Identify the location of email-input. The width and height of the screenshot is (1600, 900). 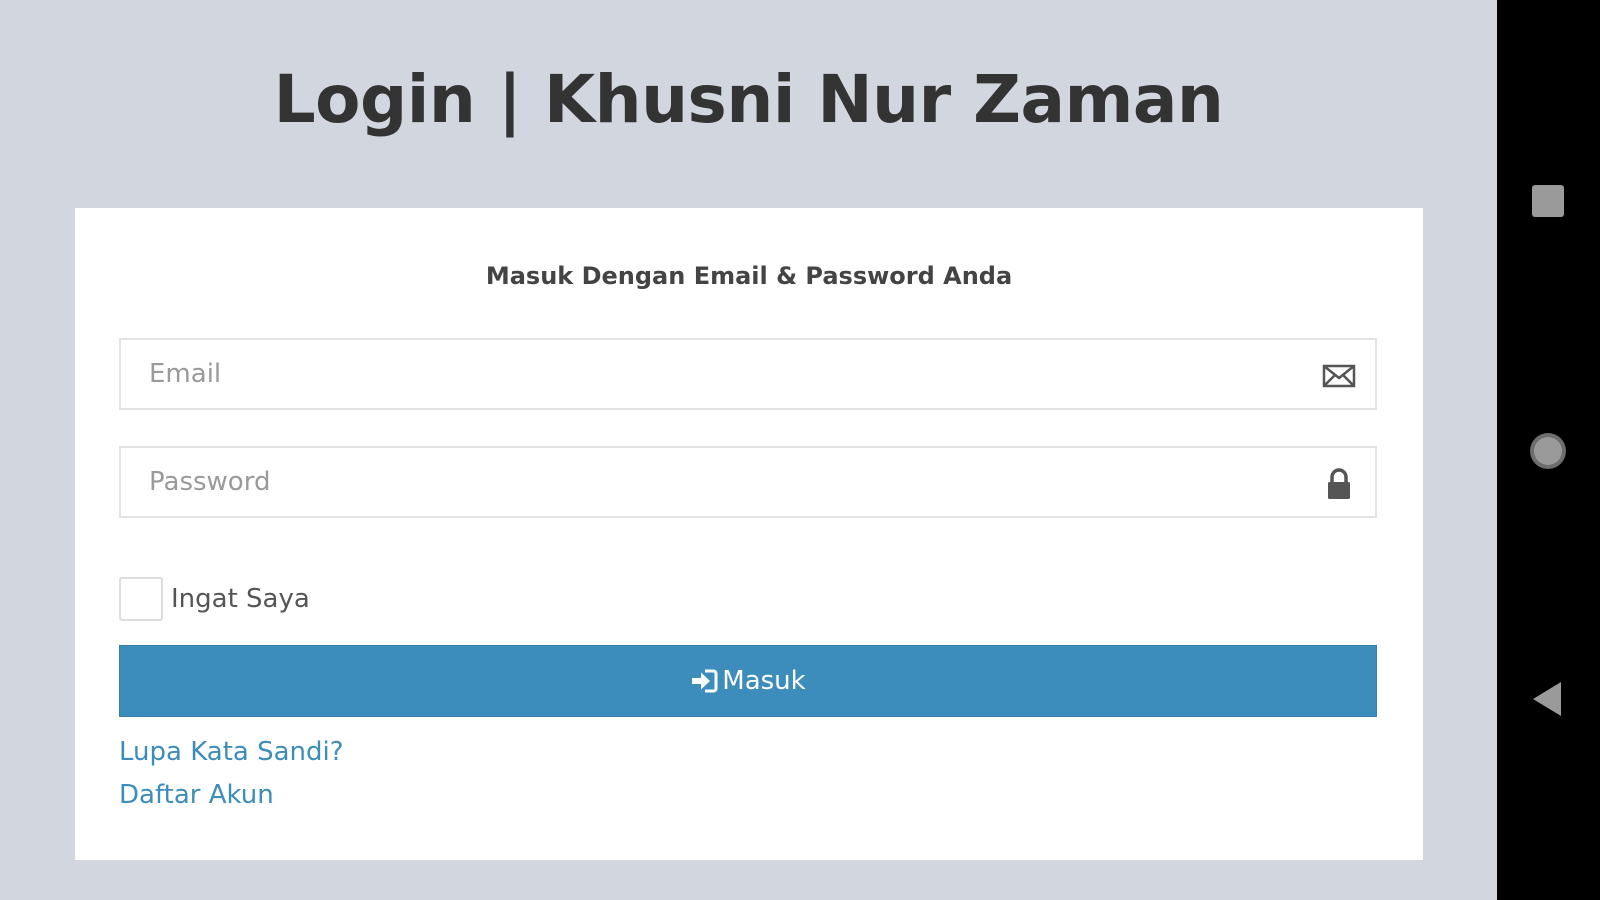
(748, 374).